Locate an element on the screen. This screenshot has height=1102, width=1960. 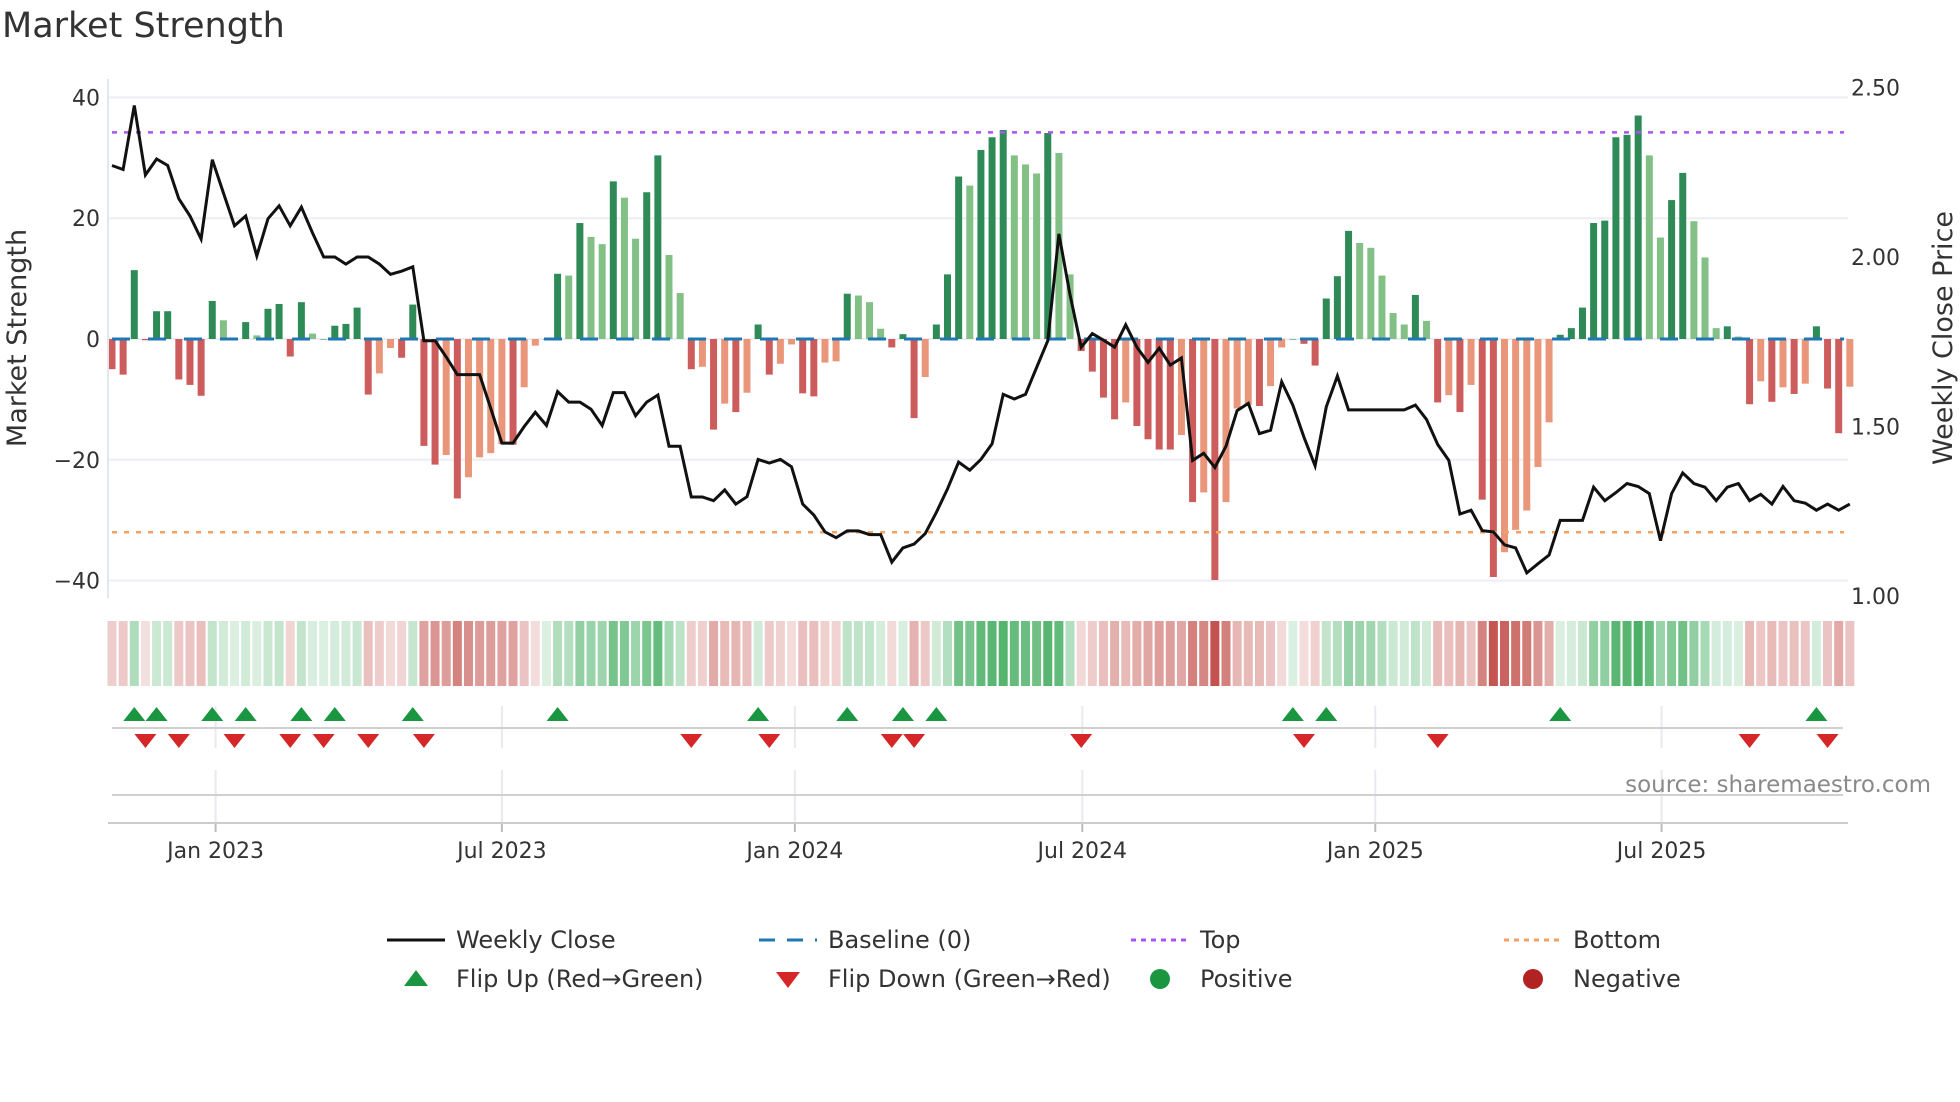
legend-item: Flip Up (Red→Green) is located at coordinates (554, 979).